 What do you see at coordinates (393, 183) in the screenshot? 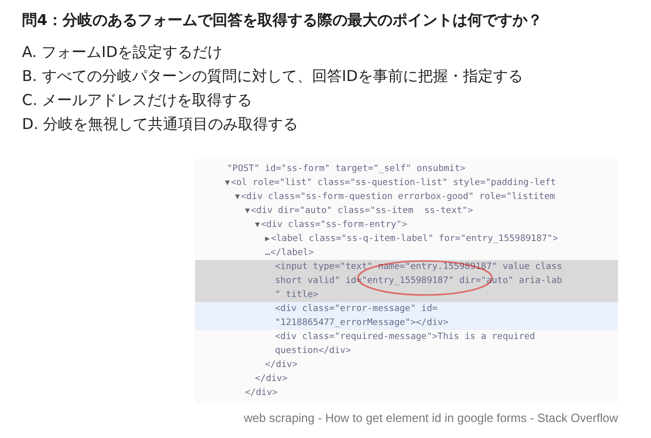
I see `code-line: <ol role="list" class="ss-question-list" style="padding-left` at bounding box center [393, 183].